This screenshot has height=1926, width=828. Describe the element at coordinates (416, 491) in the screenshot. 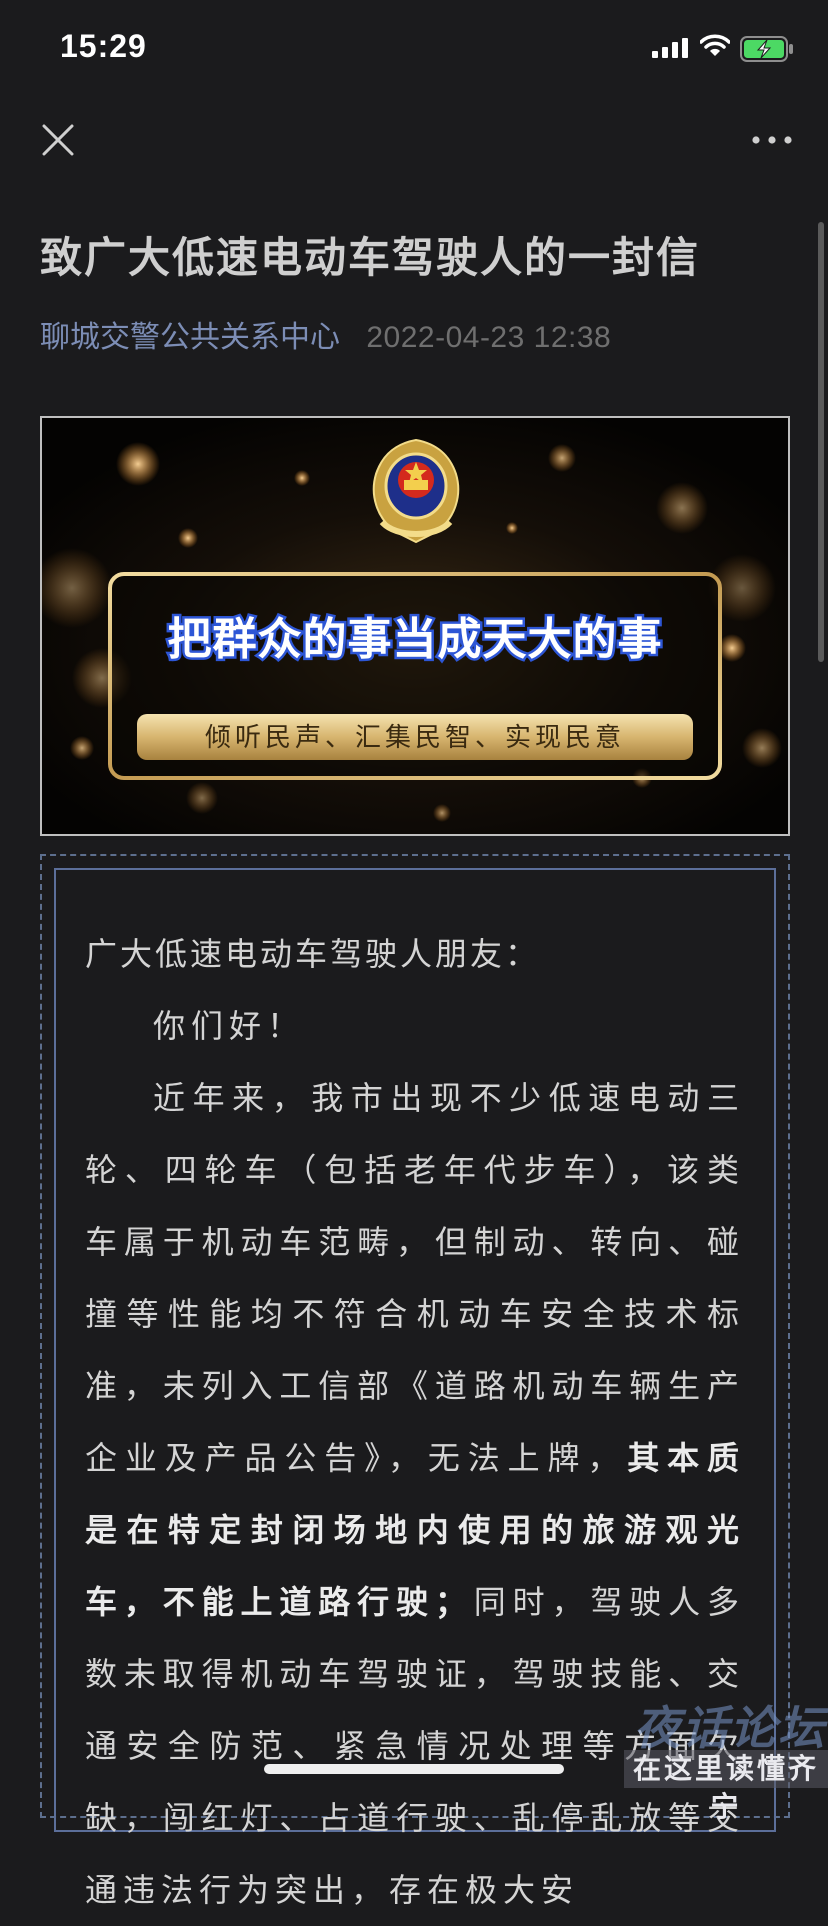

I see `police-emblem` at that location.